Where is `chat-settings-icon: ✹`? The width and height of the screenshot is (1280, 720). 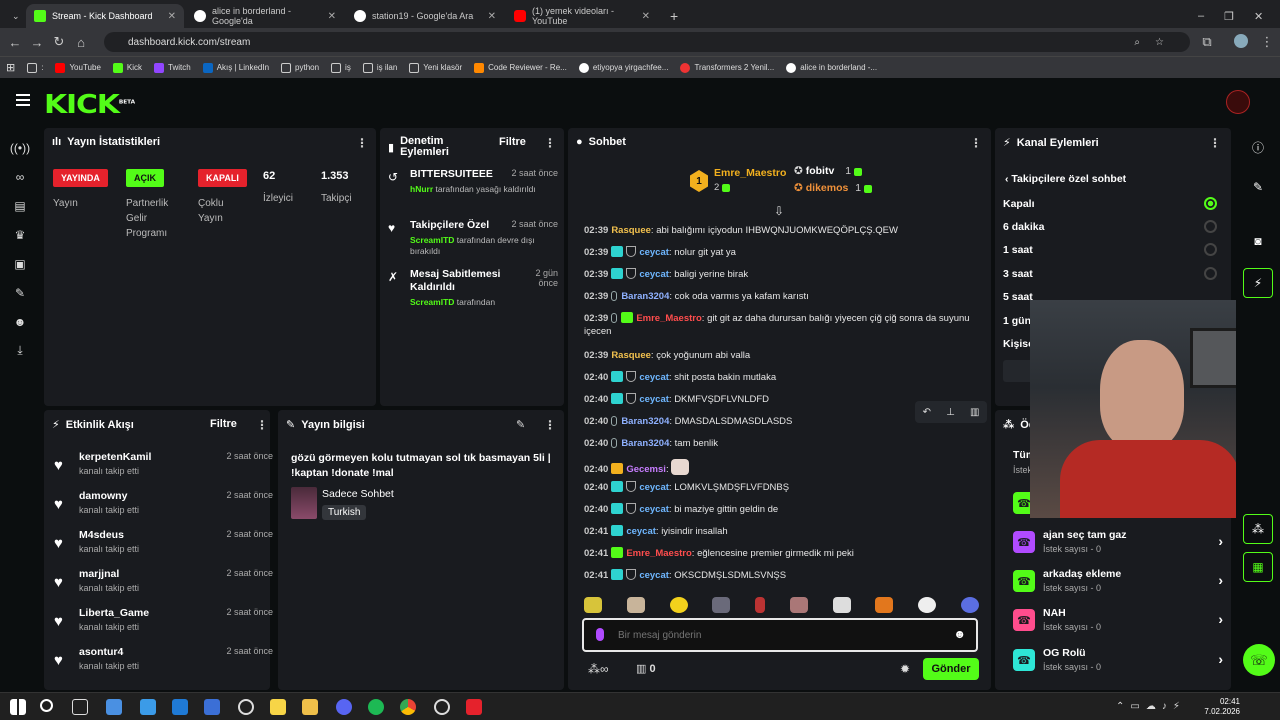 chat-settings-icon: ✹ is located at coordinates (905, 669).